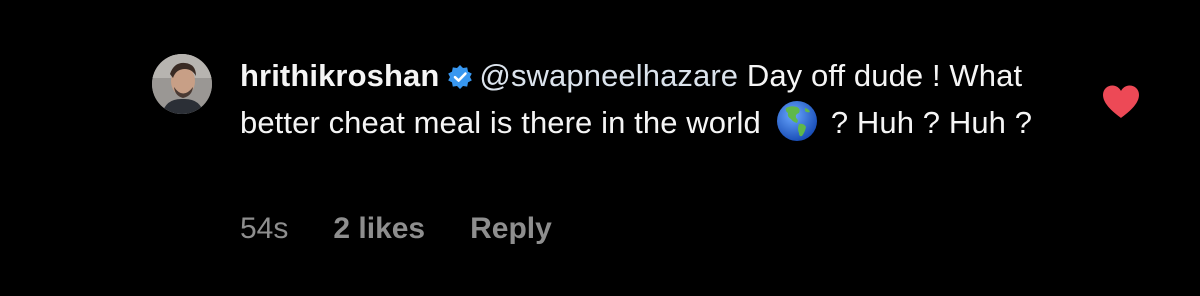 The image size is (1200, 296). What do you see at coordinates (379, 229) in the screenshot?
I see `likes-count: 2 likes` at bounding box center [379, 229].